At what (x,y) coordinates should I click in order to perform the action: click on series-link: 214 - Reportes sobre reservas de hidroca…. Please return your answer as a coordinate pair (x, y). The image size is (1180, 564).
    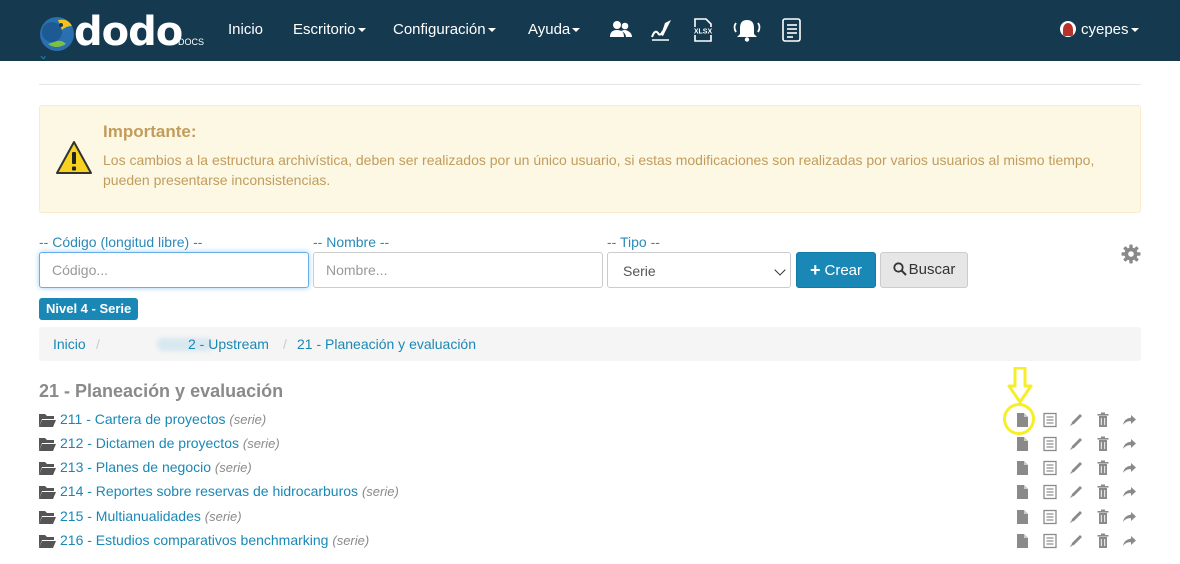
    Looking at the image, I should click on (229, 491).